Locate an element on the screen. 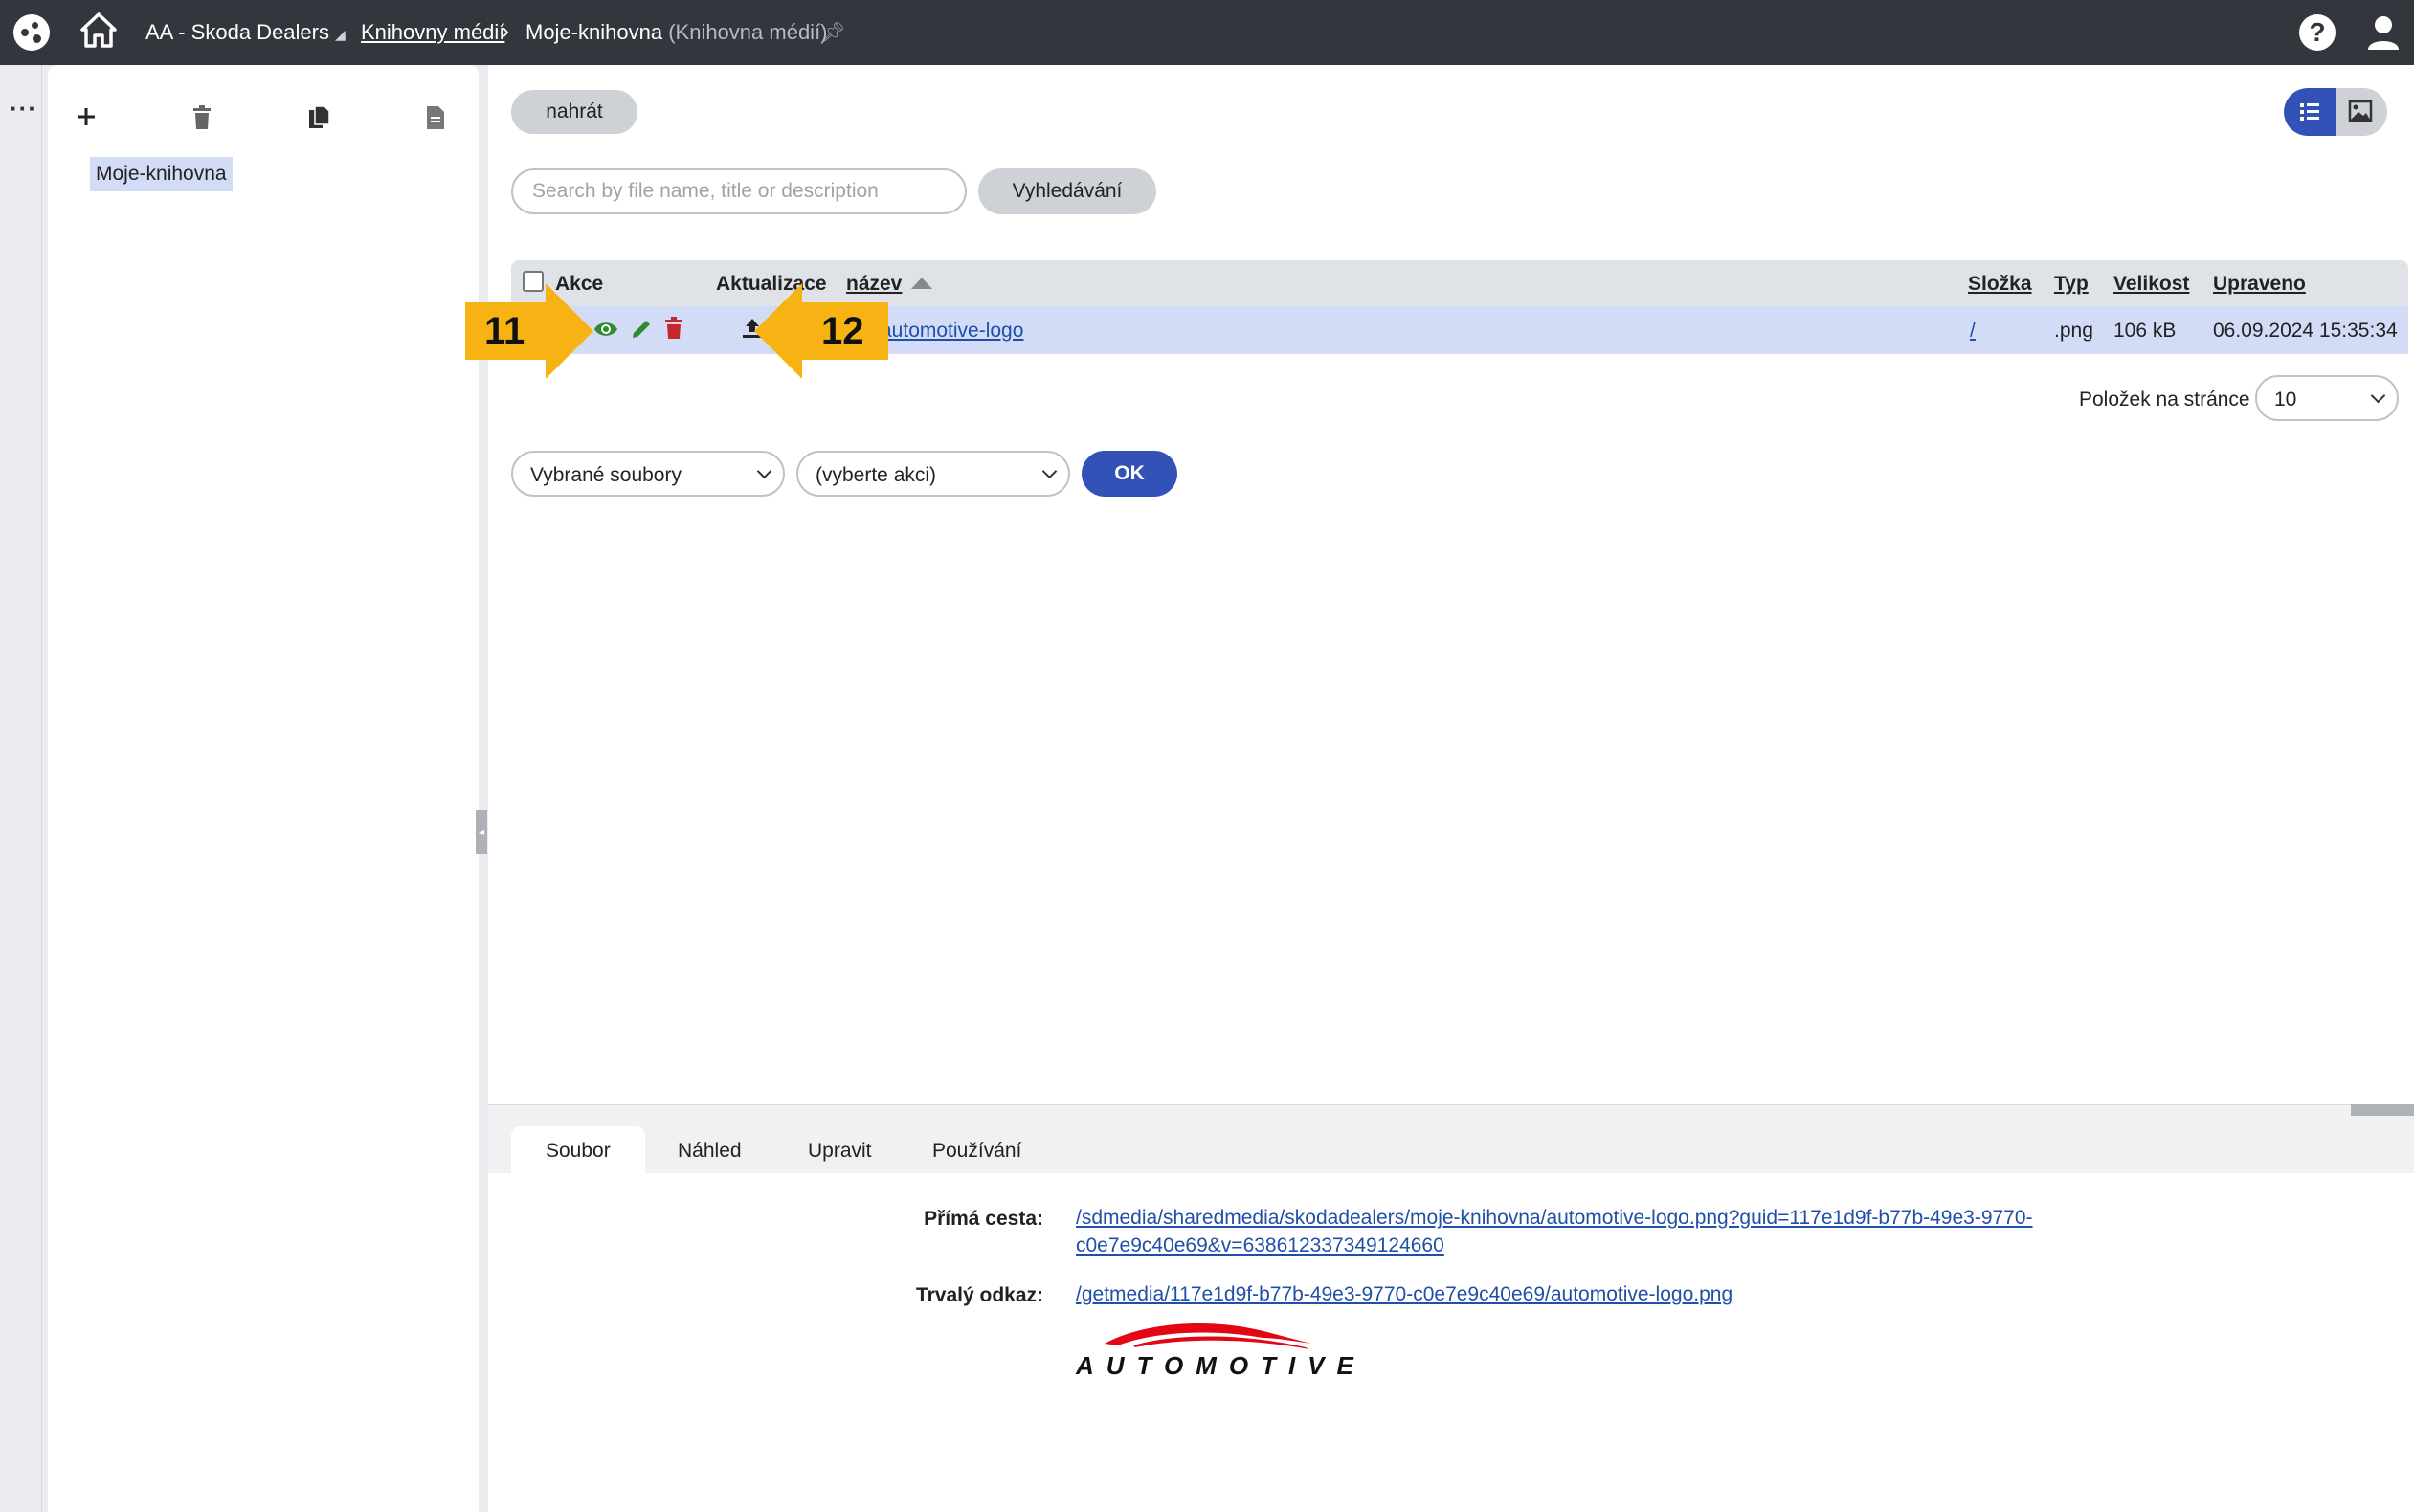 This screenshot has width=2414, height=1512. page-size-select: 10 is located at coordinates (2327, 398).